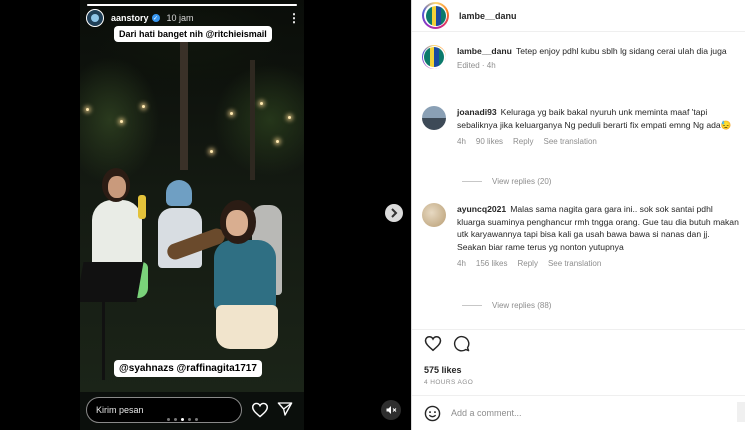  Describe the element at coordinates (434, 57) in the screenshot. I see `caption-avatar` at that location.